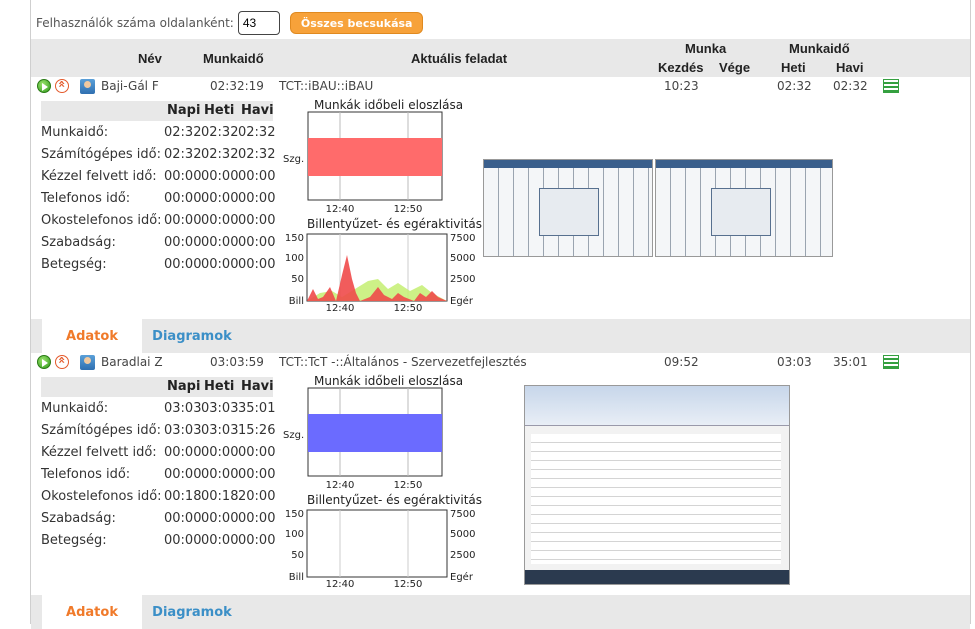  What do you see at coordinates (657, 406) in the screenshot?
I see `screenshot-ribbon` at bounding box center [657, 406].